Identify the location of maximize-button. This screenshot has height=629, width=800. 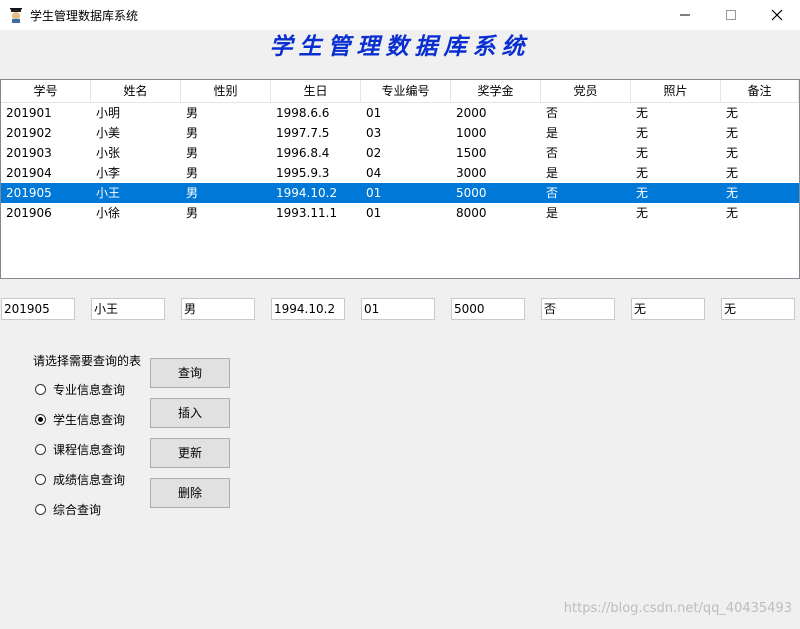
(731, 15).